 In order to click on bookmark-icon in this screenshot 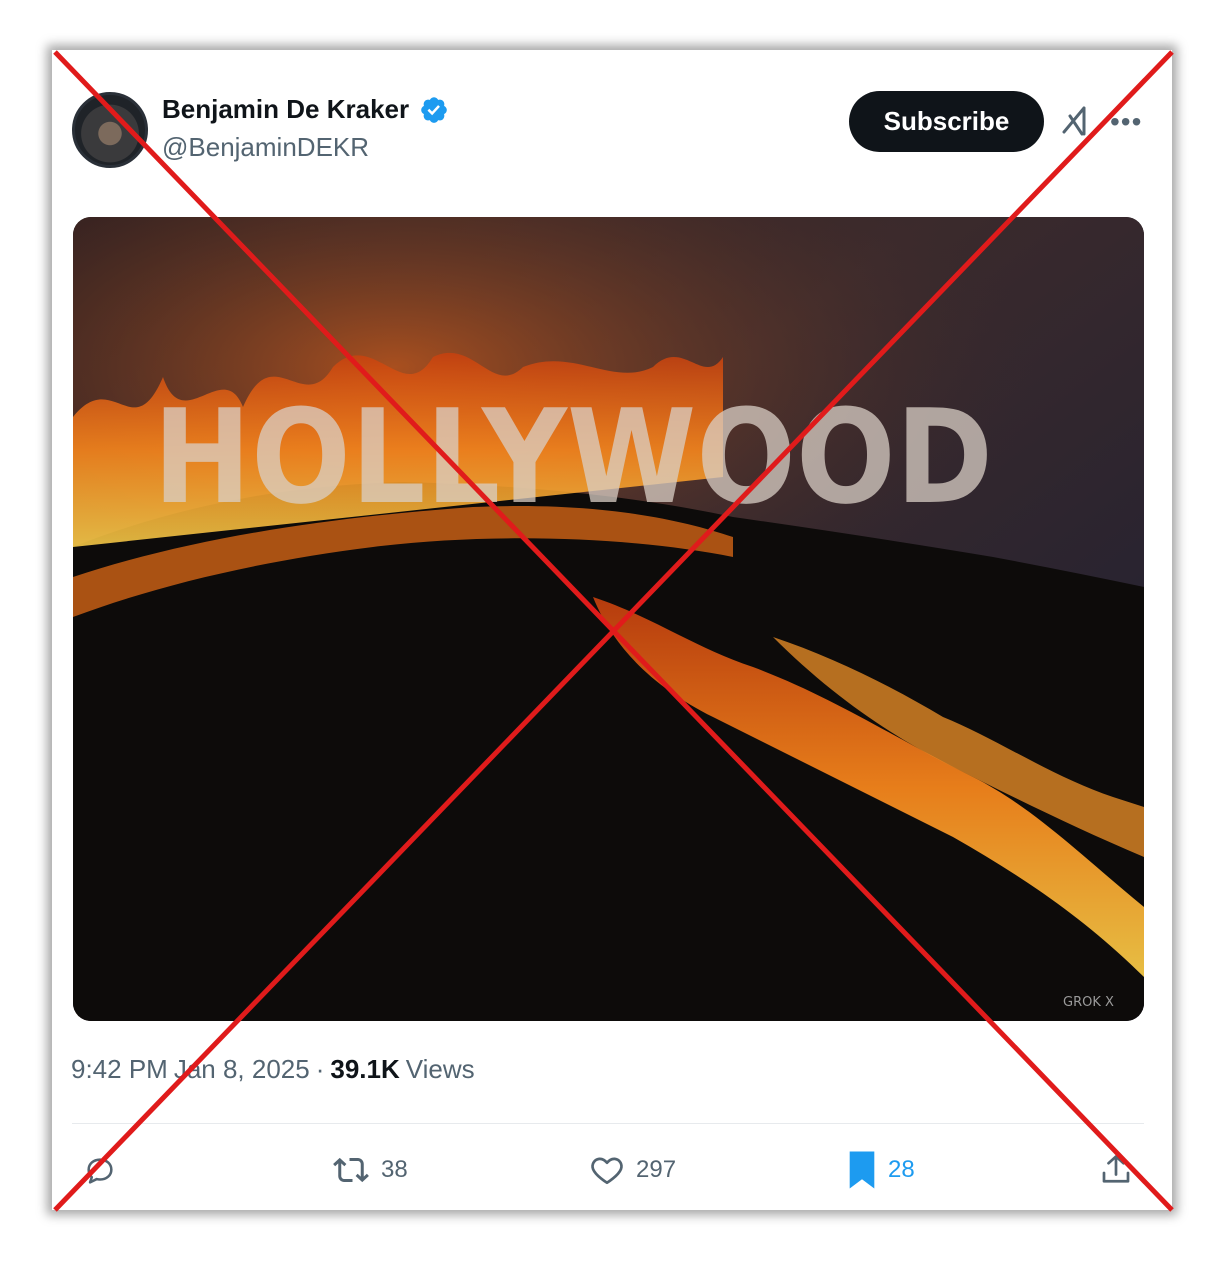, I will do `click(862, 1170)`.